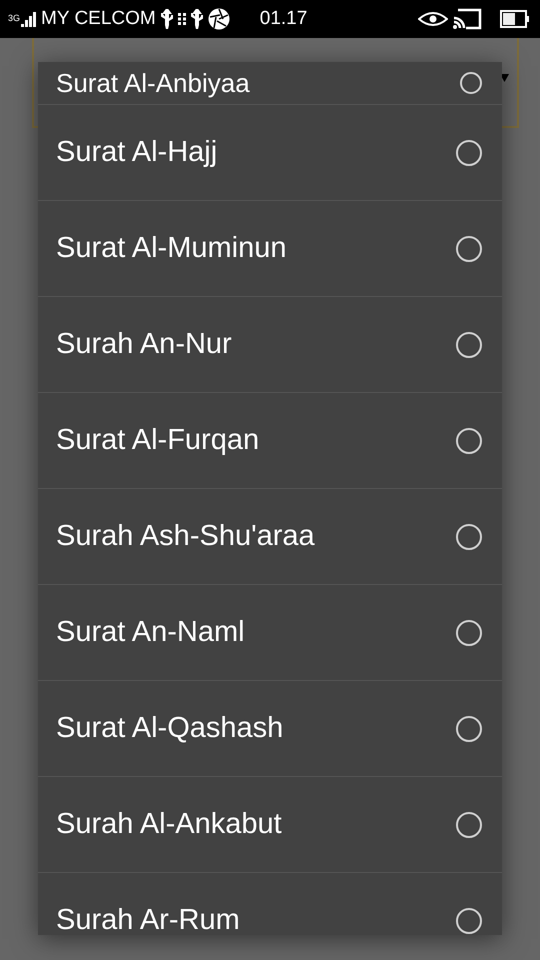 The image size is (540, 960). Describe the element at coordinates (270, 345) in the screenshot. I see `list-option: Surah An-Nur` at that location.